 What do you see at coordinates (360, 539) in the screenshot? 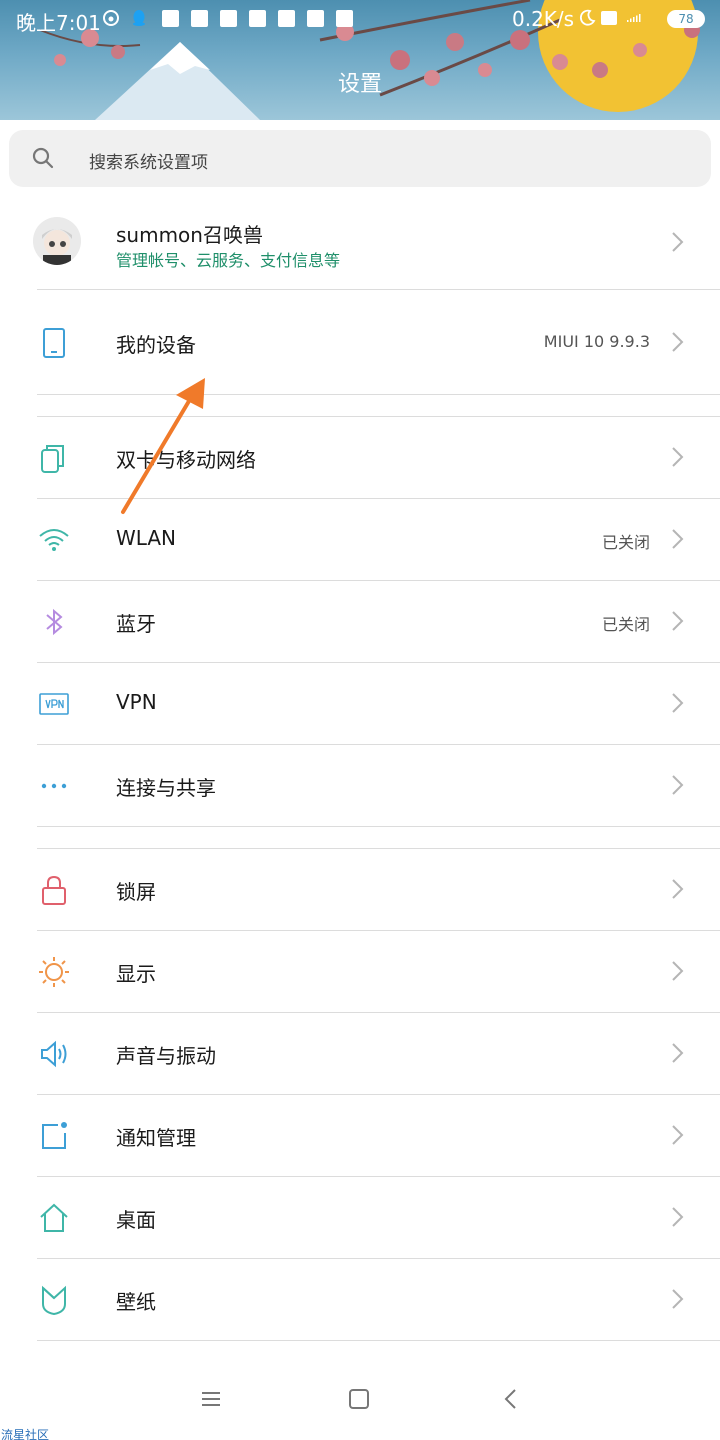
I see `settings-item-wlan: WLAN 已关闭` at bounding box center [360, 539].